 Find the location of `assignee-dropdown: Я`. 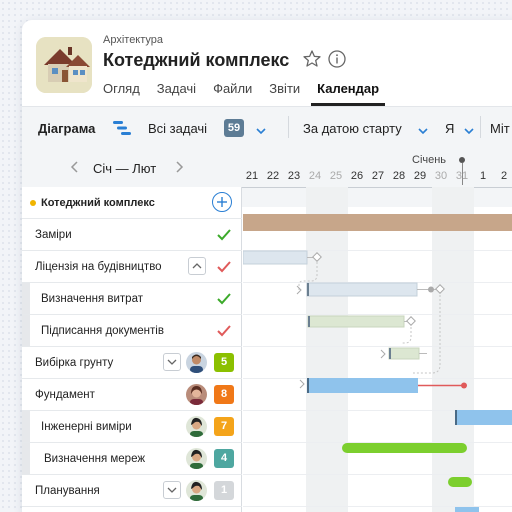

assignee-dropdown: Я is located at coordinates (449, 128).